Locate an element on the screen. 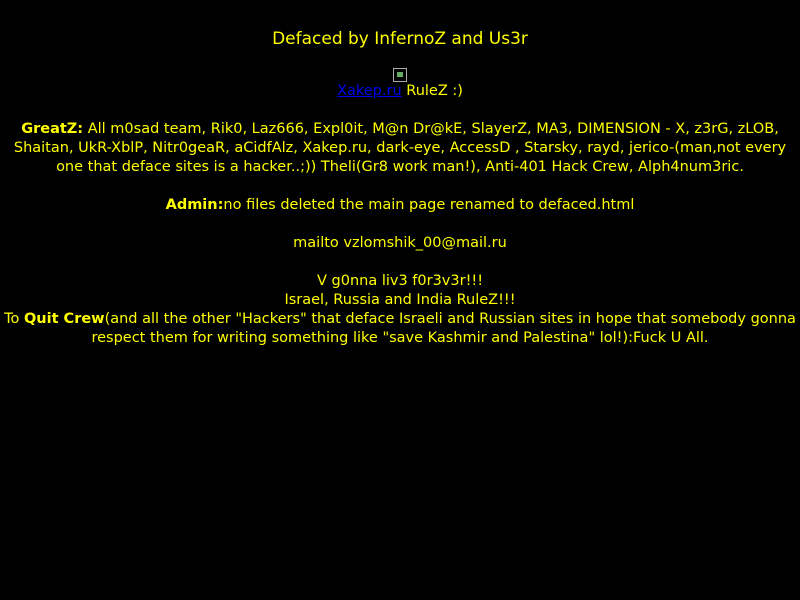 The height and width of the screenshot is (600, 800). quit-prefix: To is located at coordinates (14, 319).